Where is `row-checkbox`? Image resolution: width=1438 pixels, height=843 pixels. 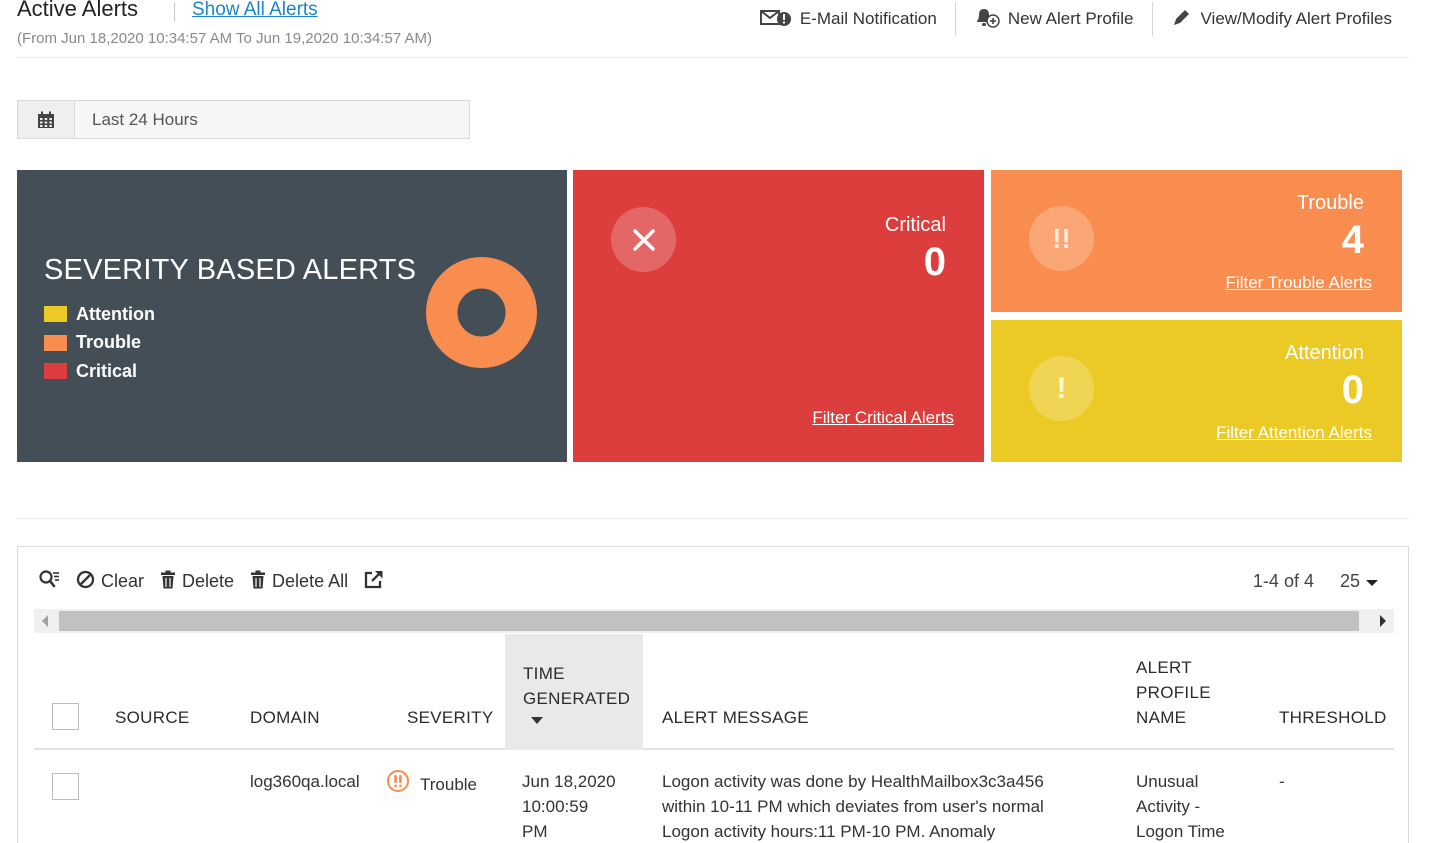
row-checkbox is located at coordinates (65, 786).